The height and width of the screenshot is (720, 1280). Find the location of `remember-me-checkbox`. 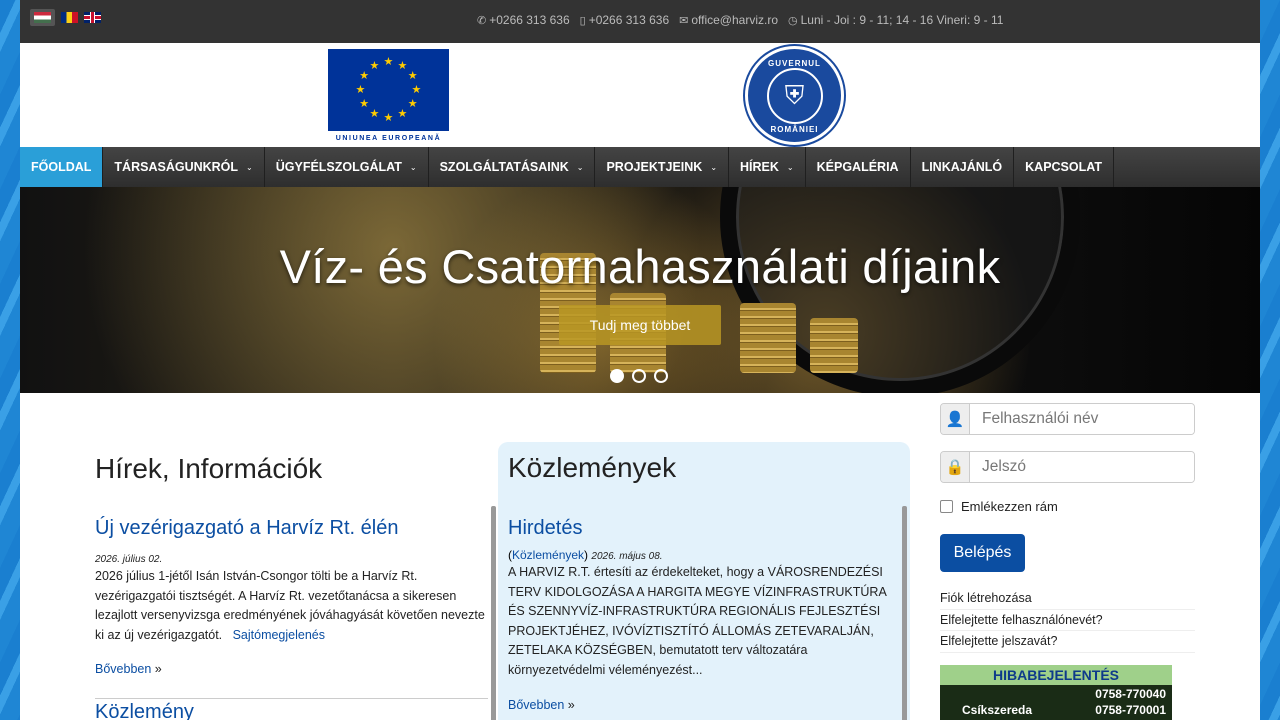

remember-me-checkbox is located at coordinates (946, 506).